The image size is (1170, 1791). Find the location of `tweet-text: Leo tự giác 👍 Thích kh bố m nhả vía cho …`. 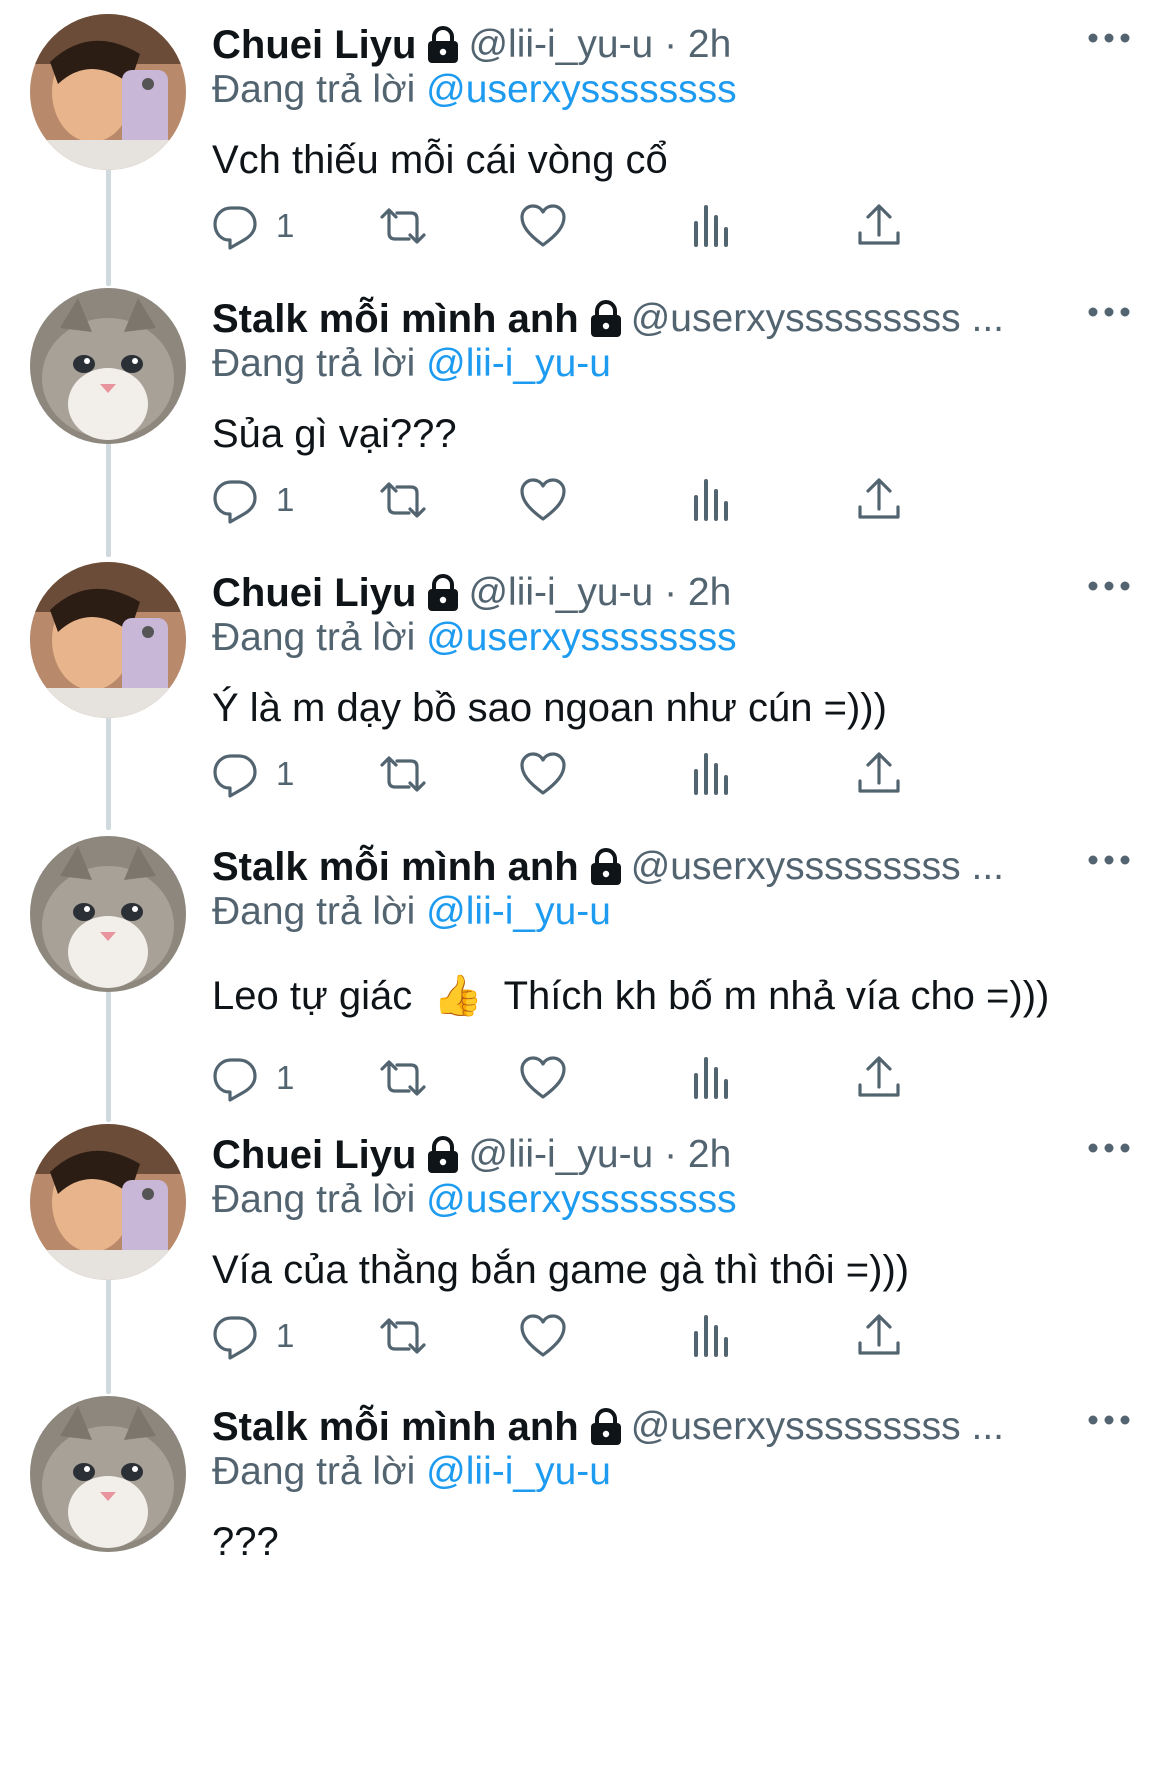

tweet-text: Leo tự giác 👍 Thích kh bố m nhả vía cho … is located at coordinates (630, 995).